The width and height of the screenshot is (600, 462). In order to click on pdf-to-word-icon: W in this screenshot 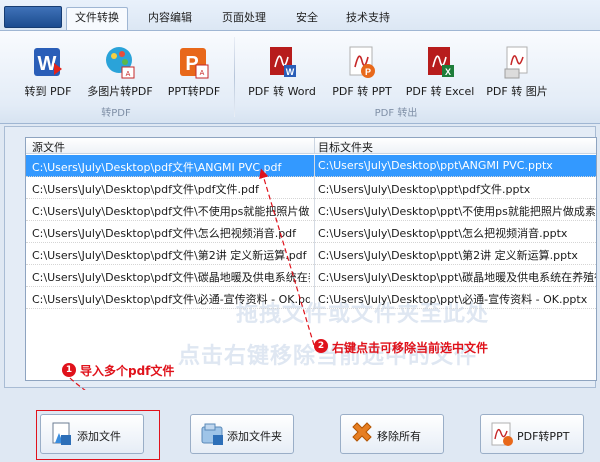, I will do `click(282, 62)`.